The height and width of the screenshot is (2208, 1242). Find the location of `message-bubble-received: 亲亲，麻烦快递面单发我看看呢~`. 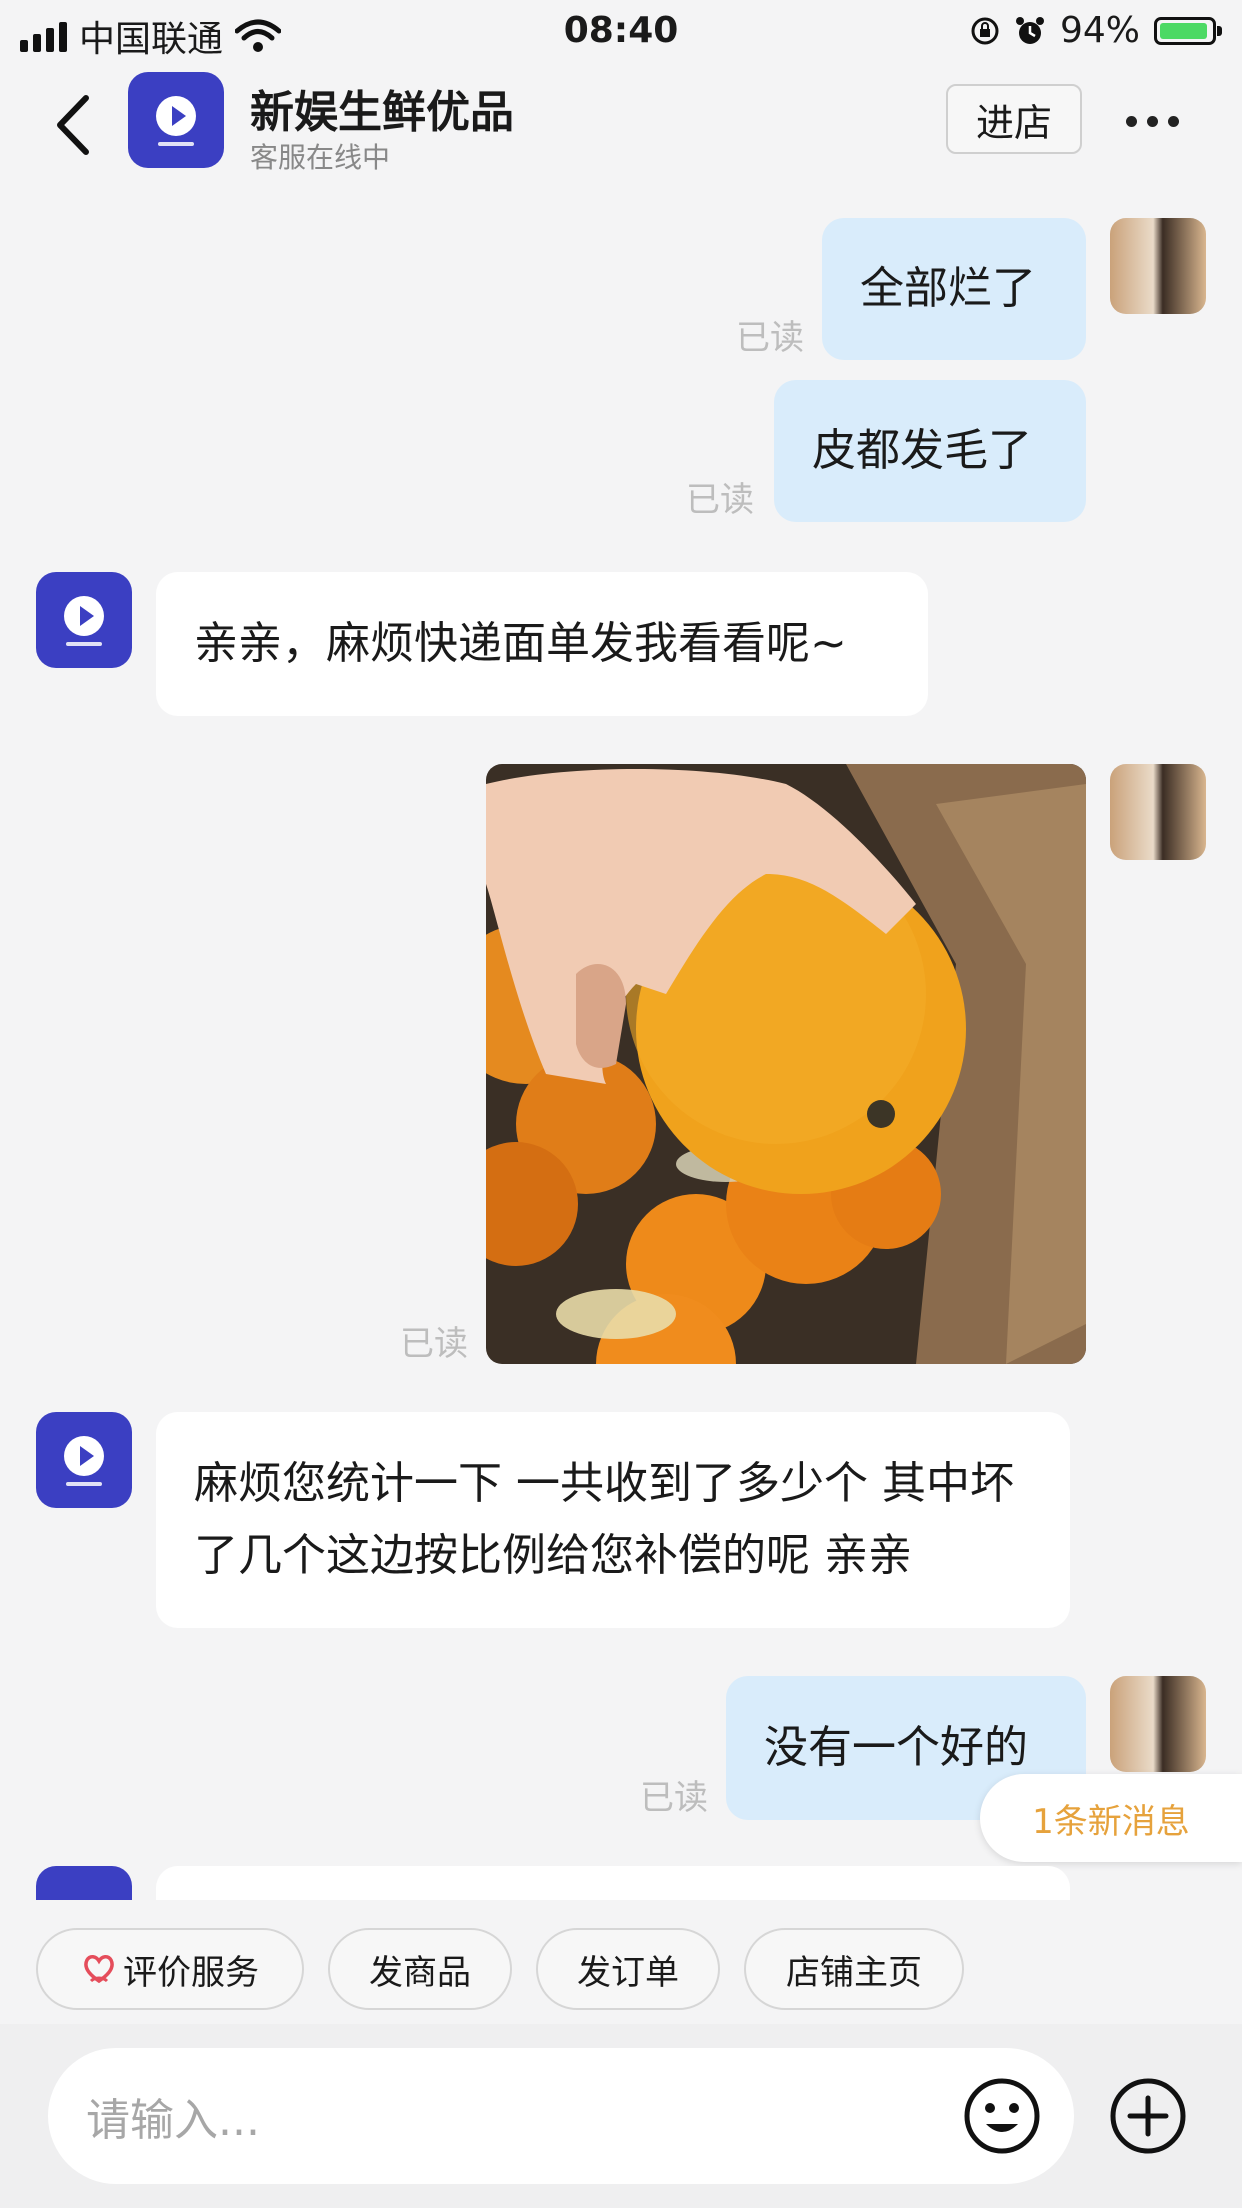

message-bubble-received: 亲亲，麻烦快递面单发我看看呢~ is located at coordinates (542, 644).